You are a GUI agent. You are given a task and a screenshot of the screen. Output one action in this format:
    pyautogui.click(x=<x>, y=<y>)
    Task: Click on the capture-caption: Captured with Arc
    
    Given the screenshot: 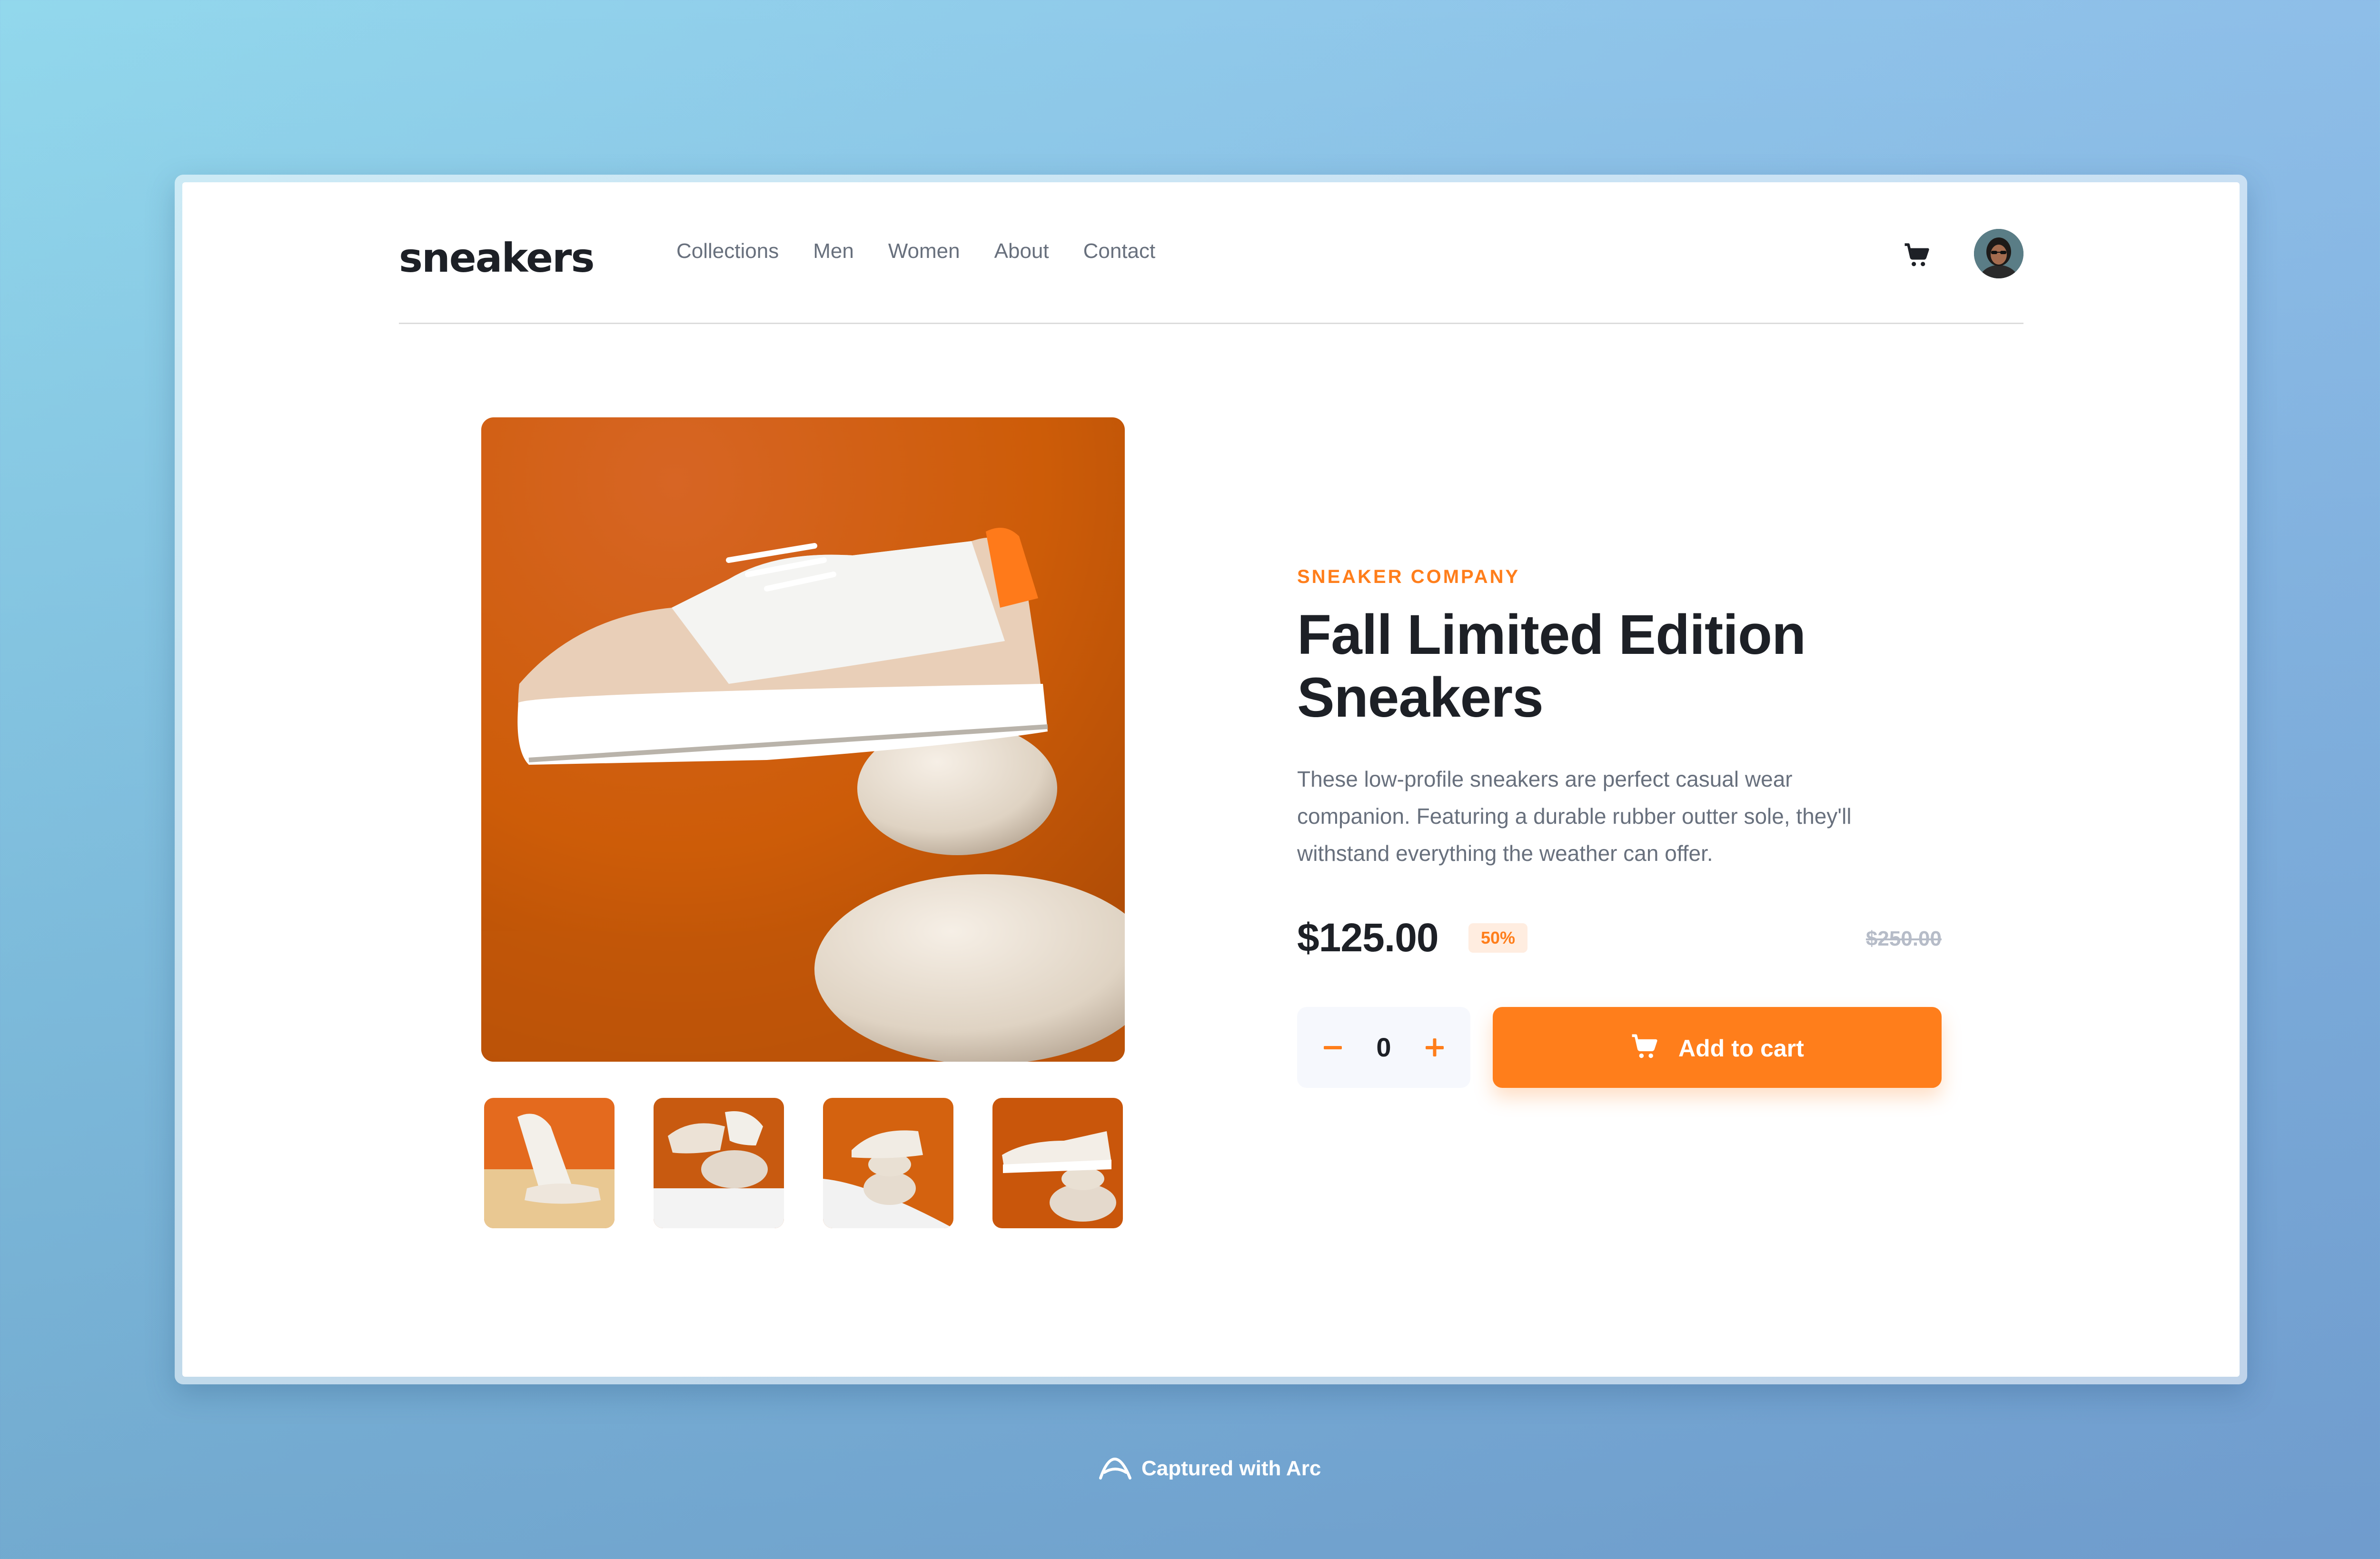 What is the action you would take?
    pyautogui.click(x=1209, y=1468)
    